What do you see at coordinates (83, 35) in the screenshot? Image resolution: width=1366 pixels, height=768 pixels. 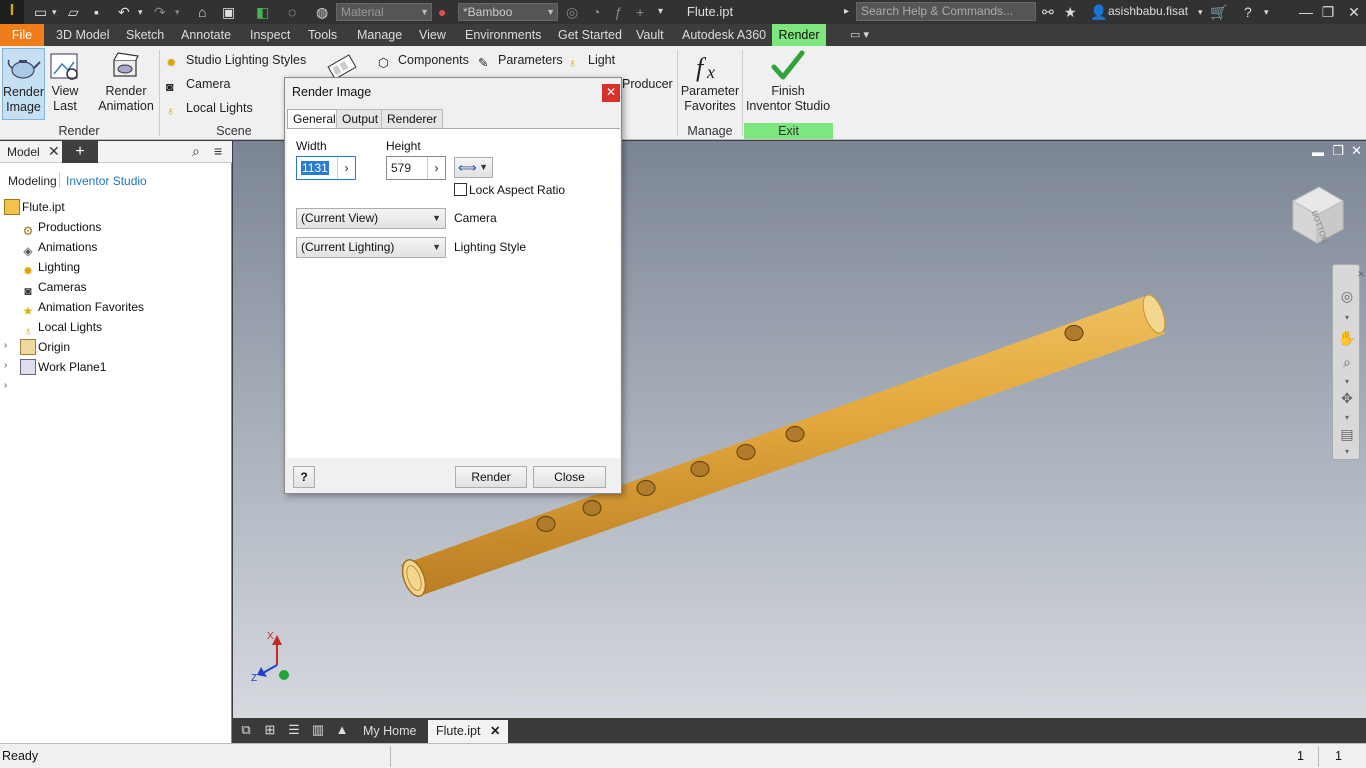 I see `tab-3d-model: 3D Model` at bounding box center [83, 35].